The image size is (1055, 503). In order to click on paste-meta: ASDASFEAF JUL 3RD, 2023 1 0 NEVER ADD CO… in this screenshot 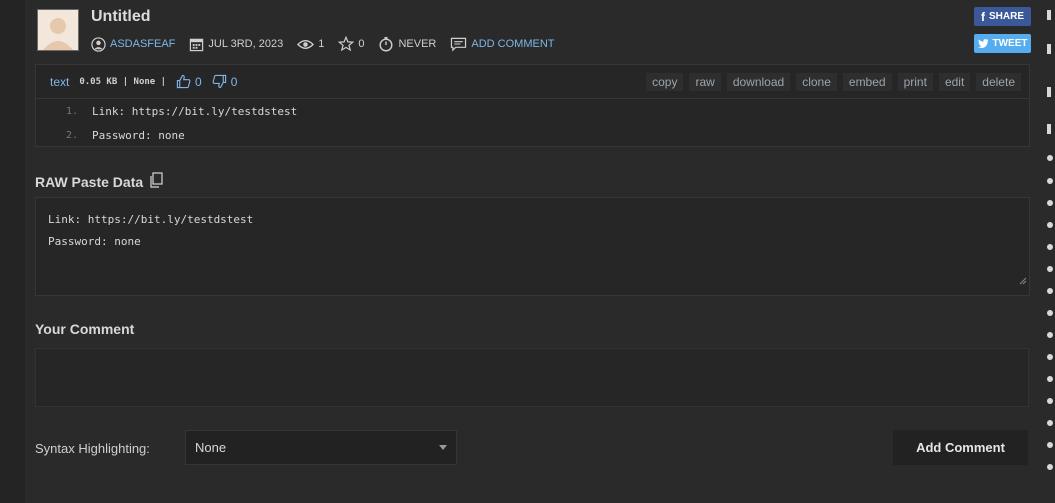, I will do `click(322, 44)`.